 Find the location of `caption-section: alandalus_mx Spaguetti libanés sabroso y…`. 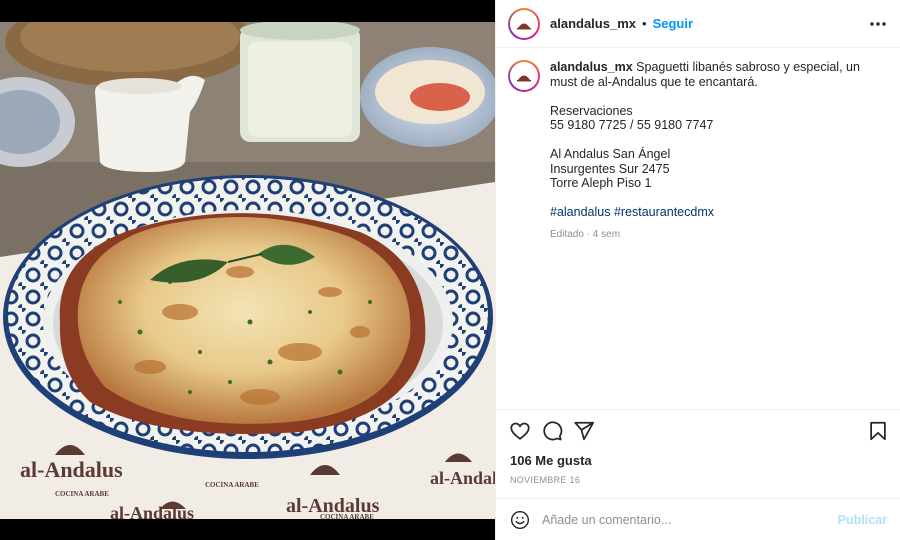

caption-section: alandalus_mx Spaguetti libanés sabroso y… is located at coordinates (698, 151).